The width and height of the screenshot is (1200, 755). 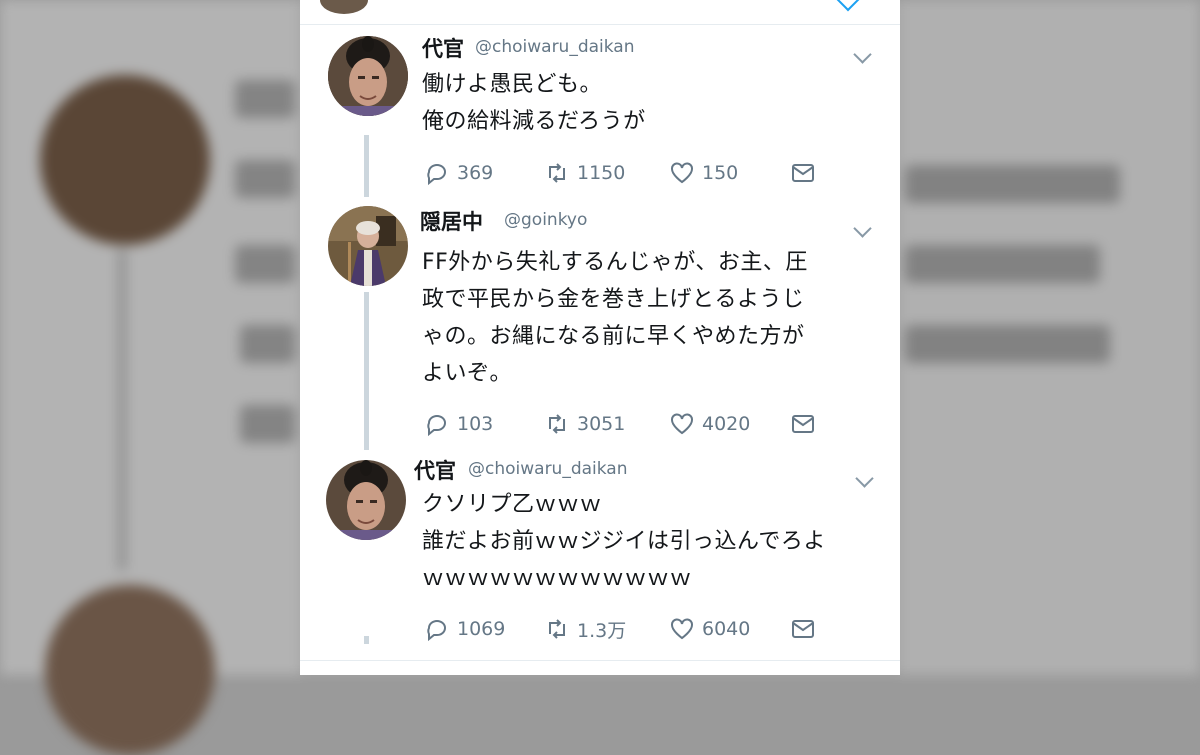 I want to click on avatar-goinkyo, so click(x=368, y=246).